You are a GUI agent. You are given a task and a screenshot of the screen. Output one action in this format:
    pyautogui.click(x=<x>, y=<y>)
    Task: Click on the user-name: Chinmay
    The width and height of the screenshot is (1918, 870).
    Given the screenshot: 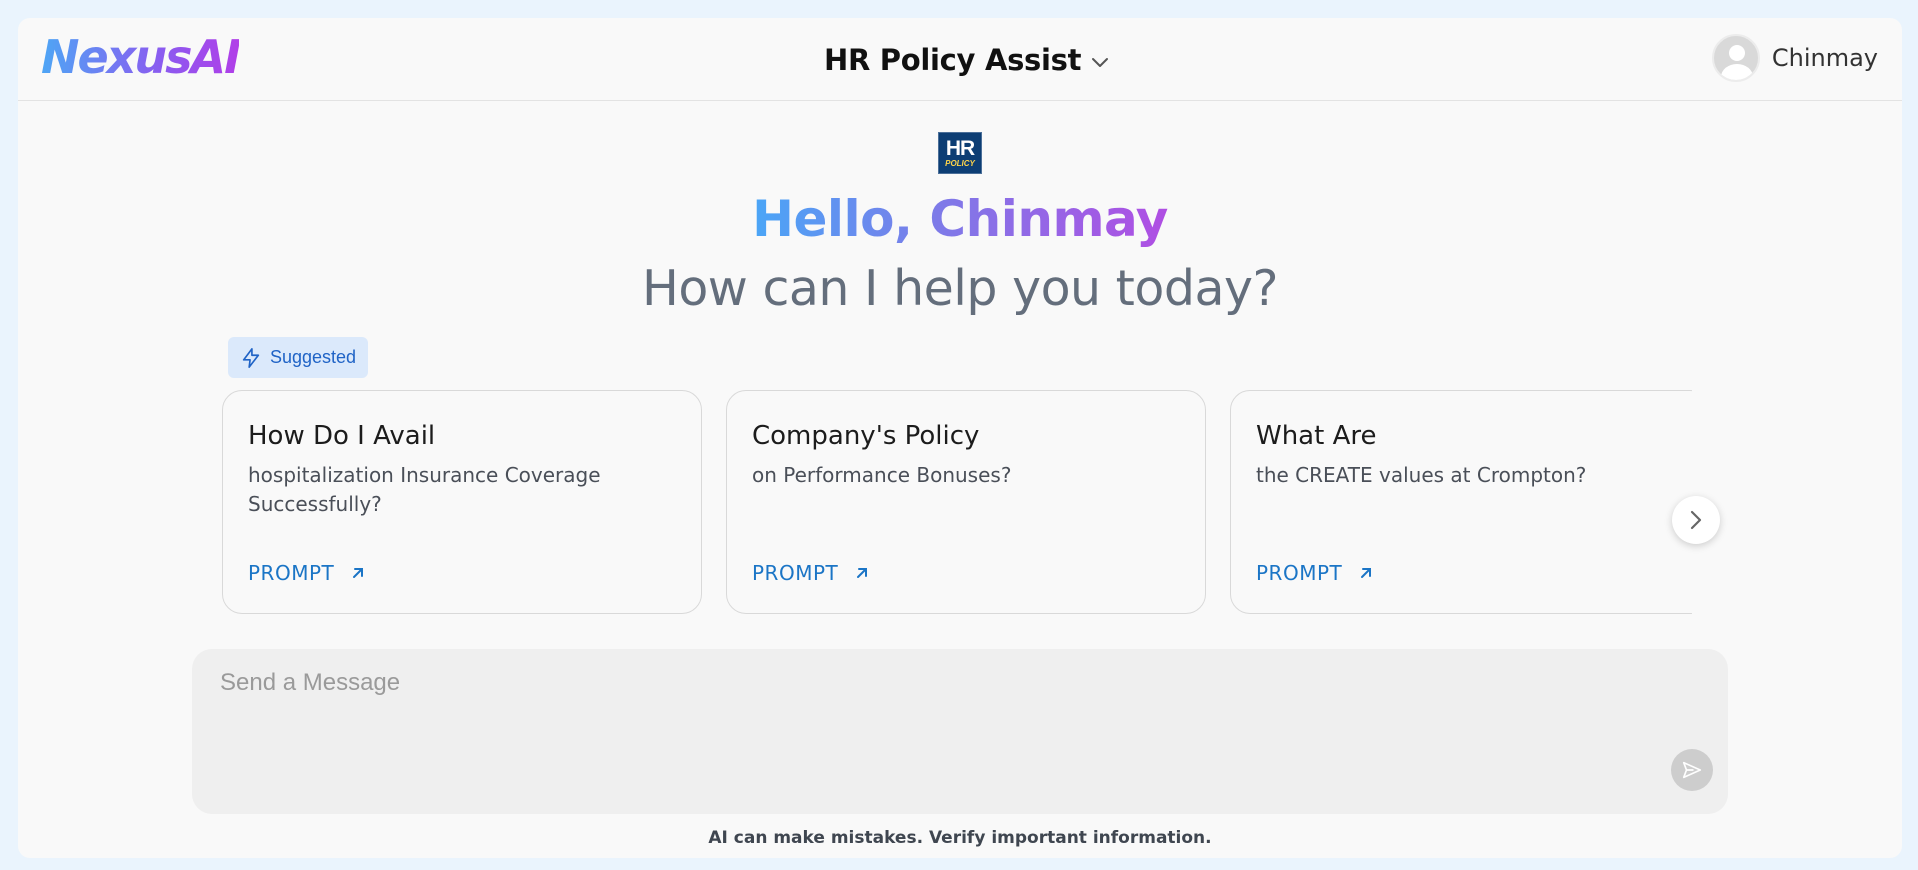 What is the action you would take?
    pyautogui.click(x=1824, y=58)
    